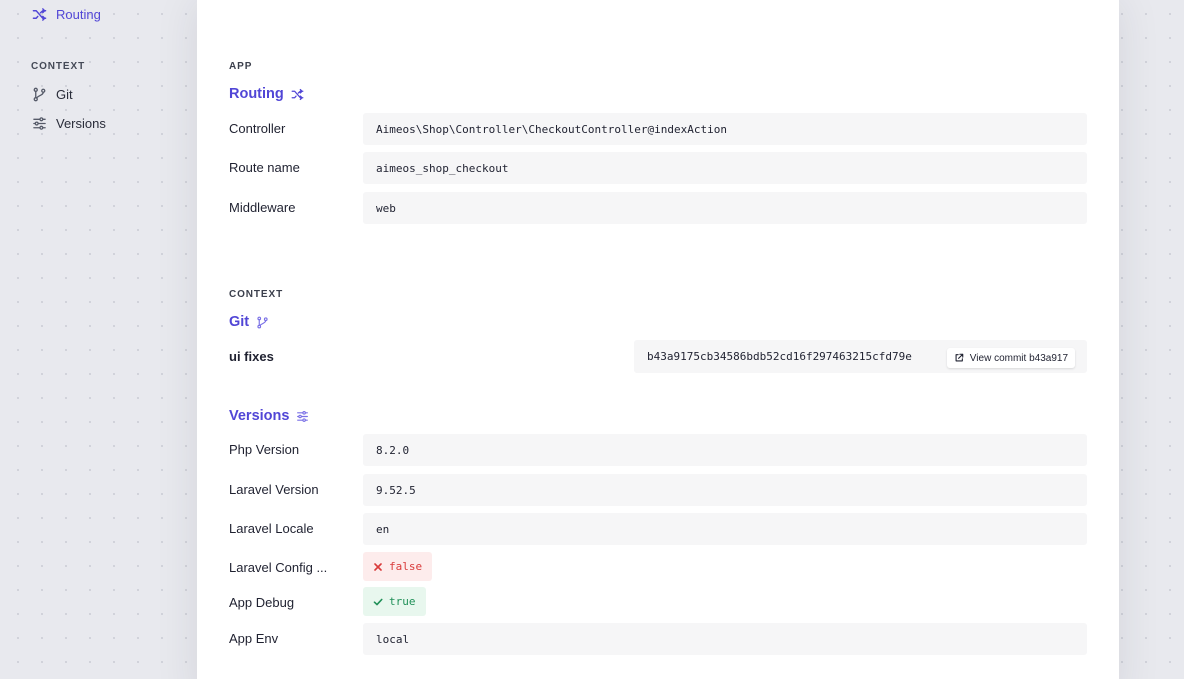 This screenshot has height=679, width=1184. Describe the element at coordinates (256, 94) in the screenshot. I see `routing-title-text: Routing` at that location.